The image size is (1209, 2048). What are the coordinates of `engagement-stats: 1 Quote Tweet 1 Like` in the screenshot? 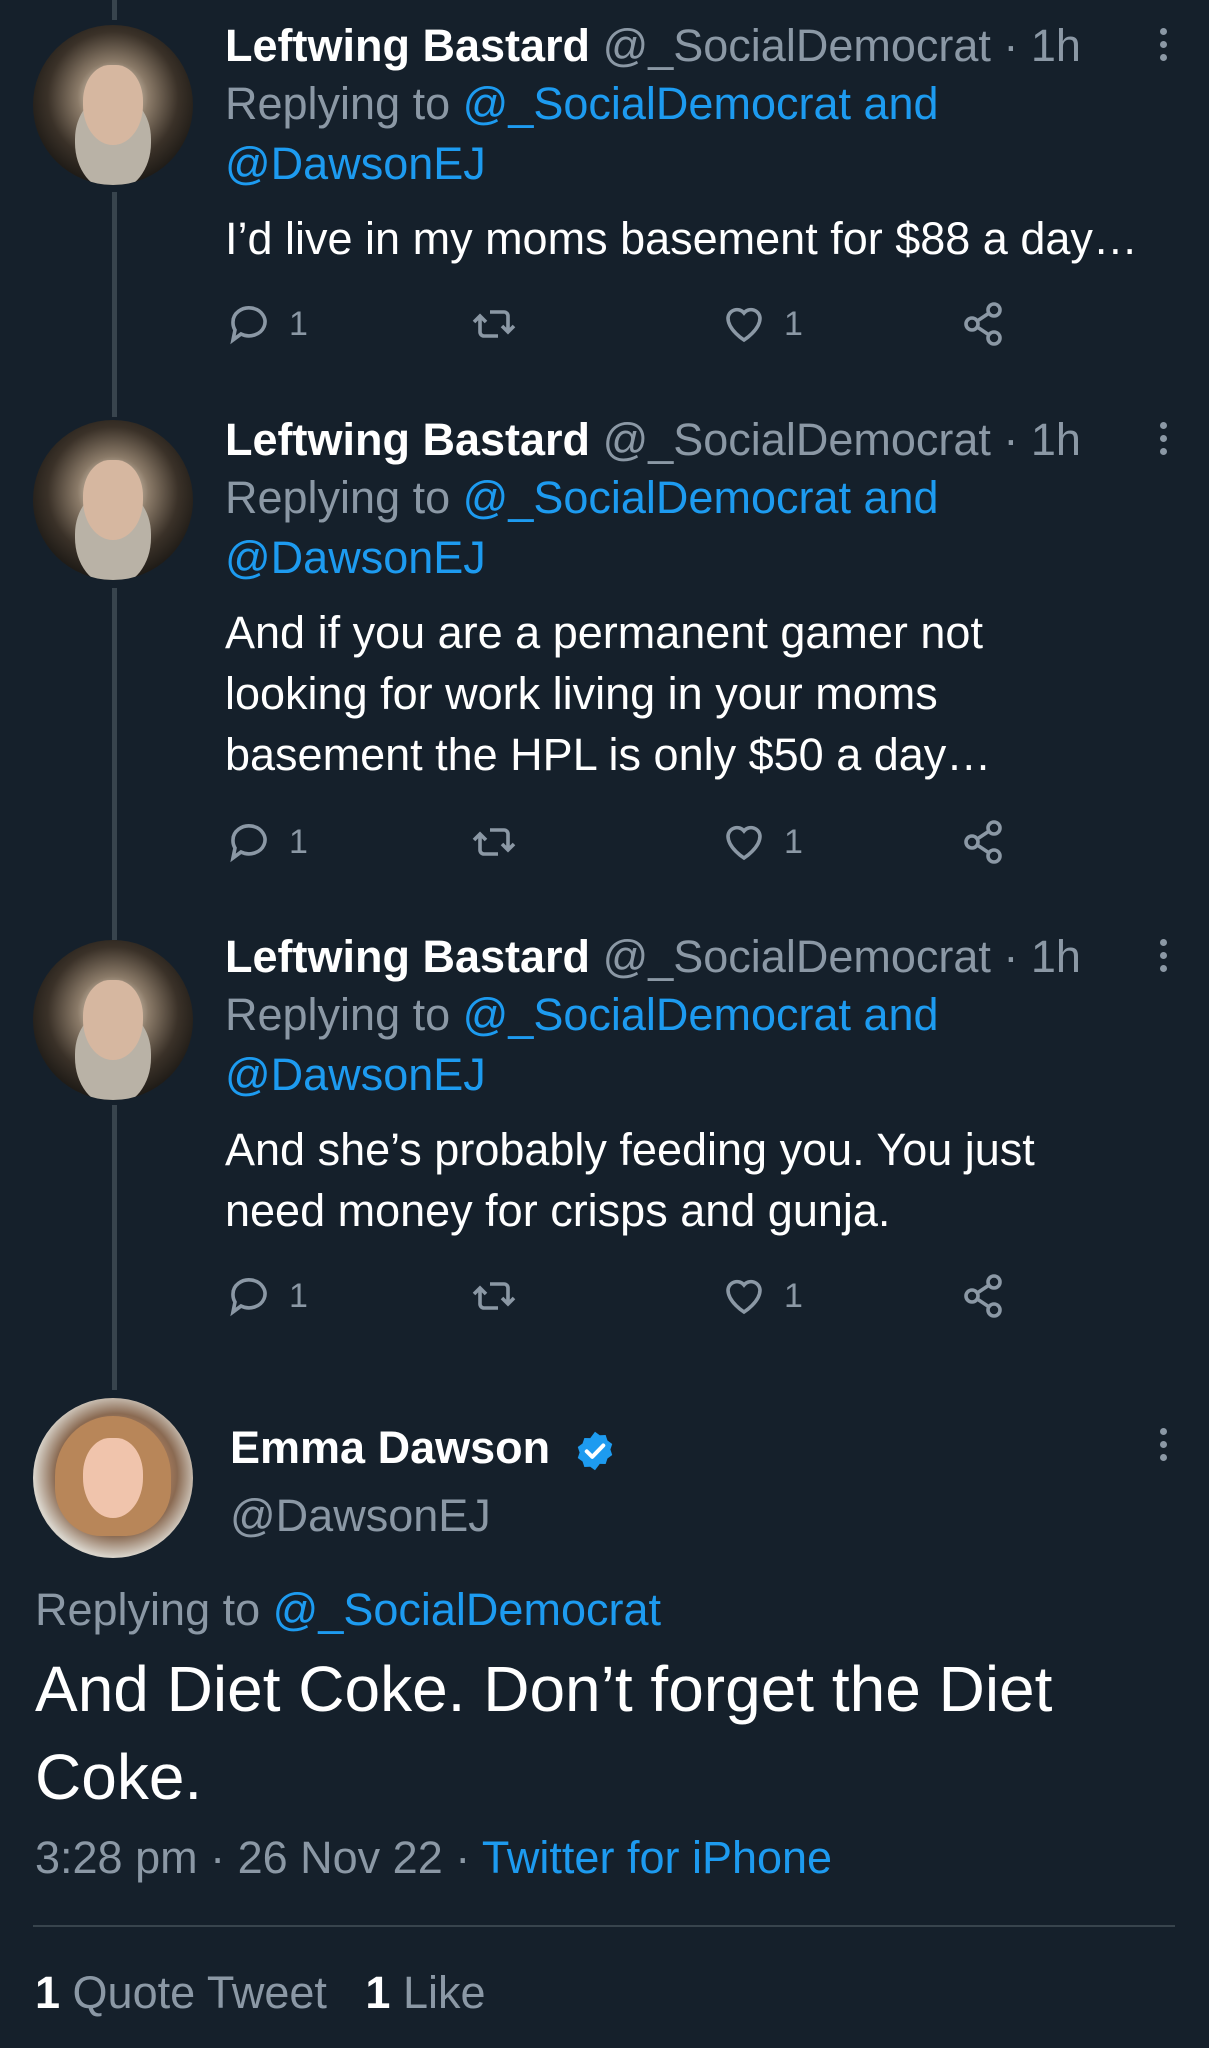 It's located at (260, 1993).